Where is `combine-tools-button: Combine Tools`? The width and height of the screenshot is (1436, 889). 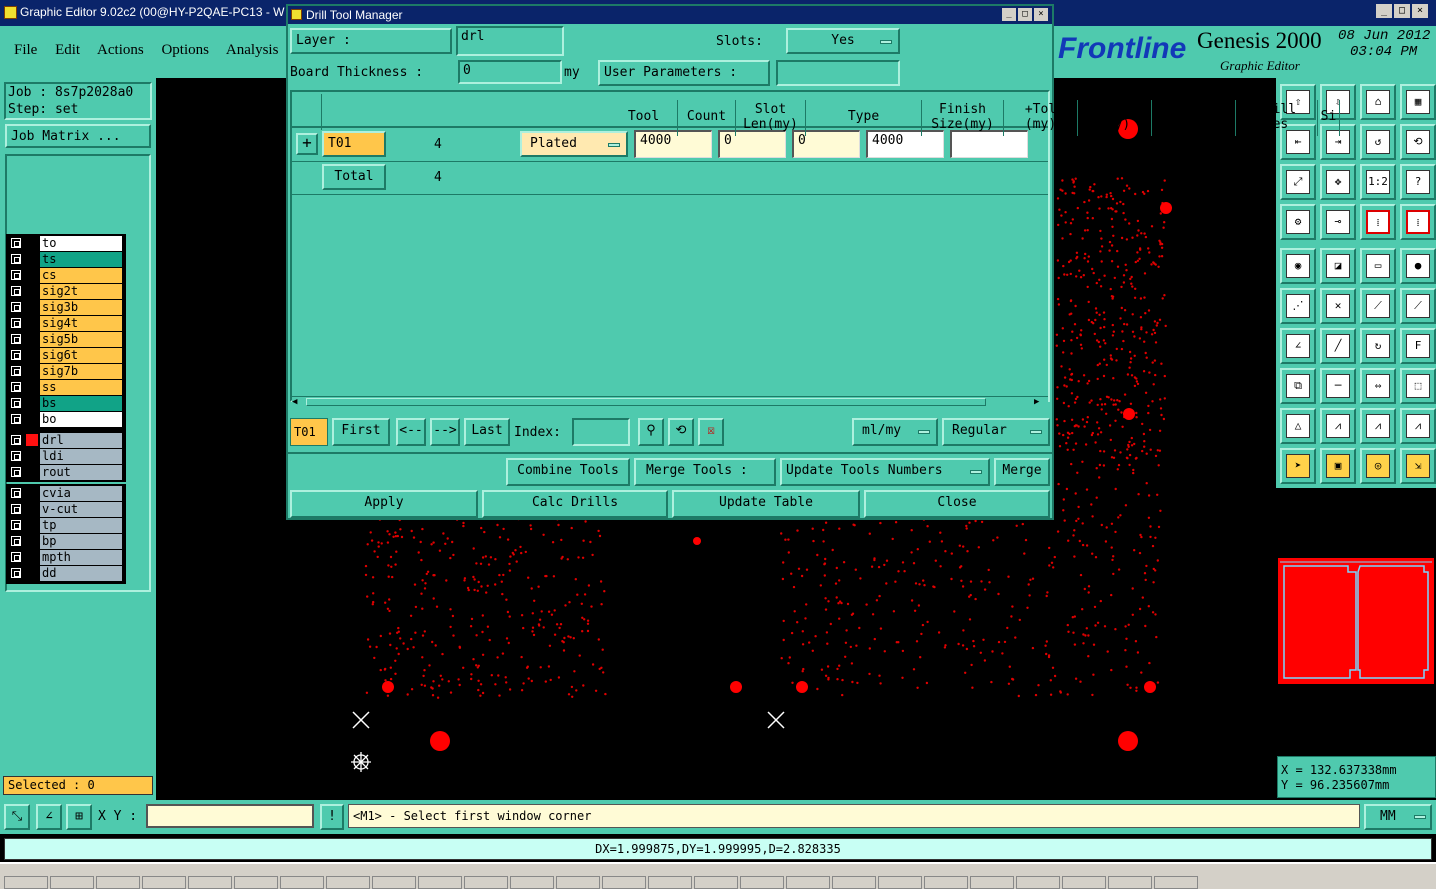 combine-tools-button: Combine Tools is located at coordinates (568, 472).